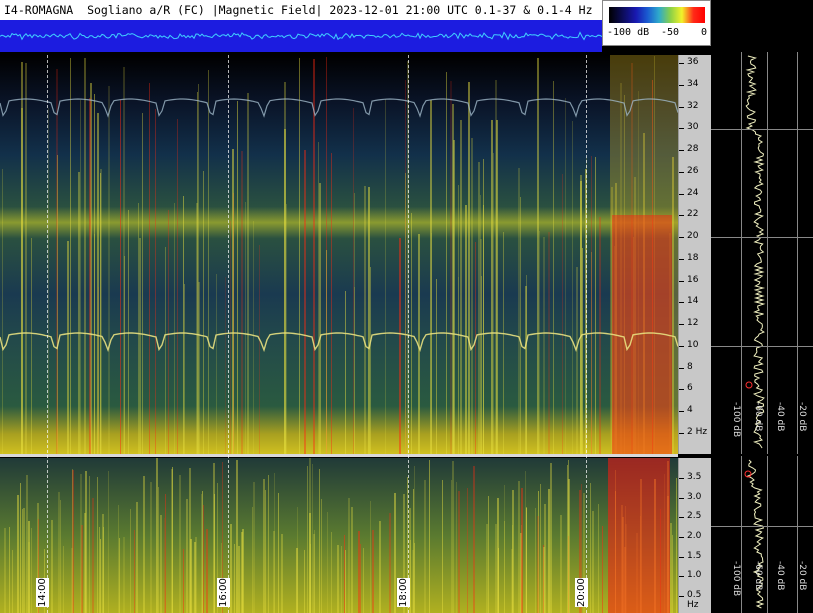 Image resolution: width=813 pixels, height=613 pixels. I want to click on axis-tick-label: 20, so click(693, 236).